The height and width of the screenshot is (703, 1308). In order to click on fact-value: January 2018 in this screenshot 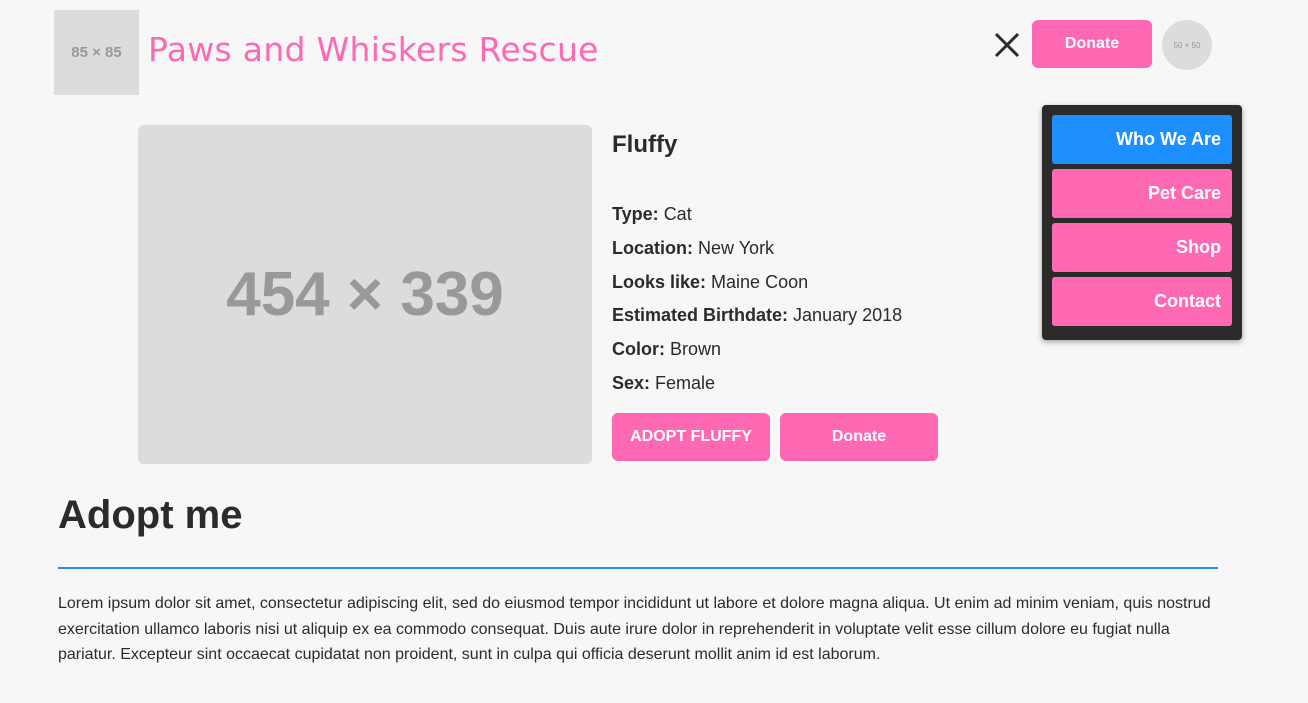, I will do `click(848, 315)`.